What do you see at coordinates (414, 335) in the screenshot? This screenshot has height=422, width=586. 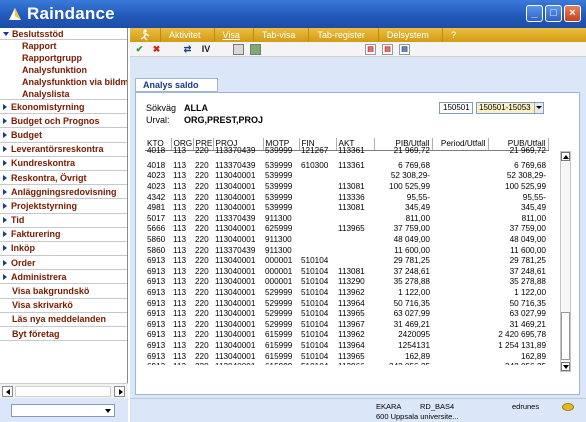 I see `table-cell-pib-utfall: 2420095` at bounding box center [414, 335].